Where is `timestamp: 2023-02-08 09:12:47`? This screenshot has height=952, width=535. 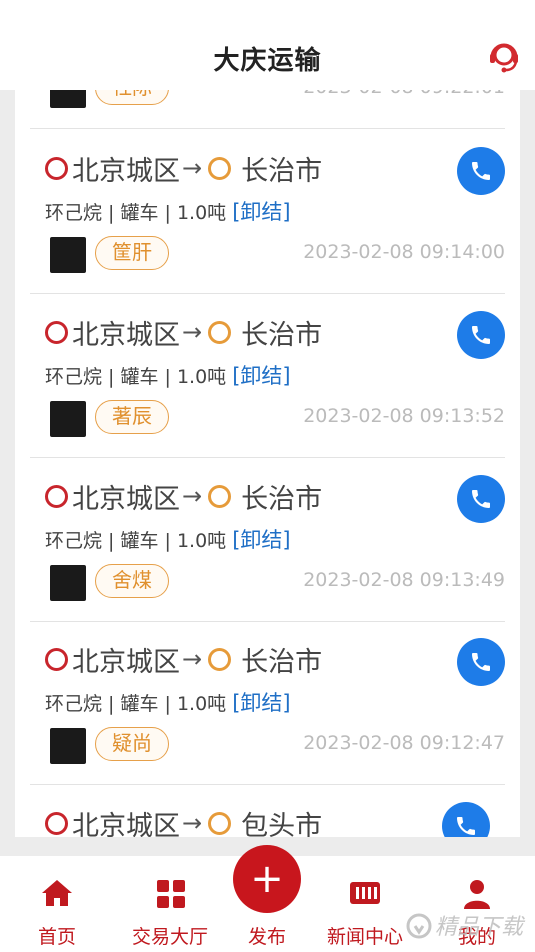 timestamp: 2023-02-08 09:12:47 is located at coordinates (404, 743).